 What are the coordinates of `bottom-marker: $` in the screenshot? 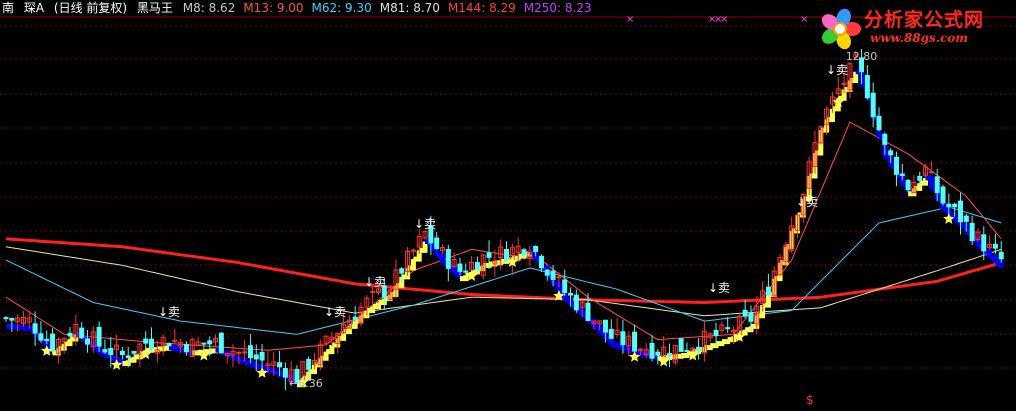 It's located at (810, 400).